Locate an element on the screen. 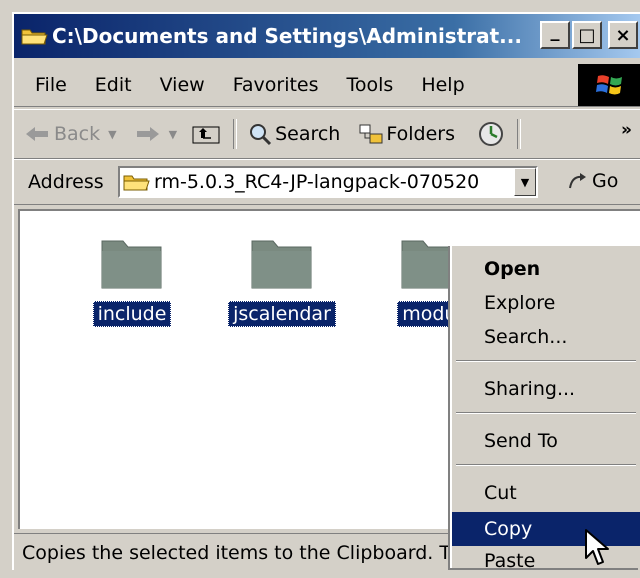 This screenshot has height=578, width=640. minimize-button: _ is located at coordinates (555, 35).